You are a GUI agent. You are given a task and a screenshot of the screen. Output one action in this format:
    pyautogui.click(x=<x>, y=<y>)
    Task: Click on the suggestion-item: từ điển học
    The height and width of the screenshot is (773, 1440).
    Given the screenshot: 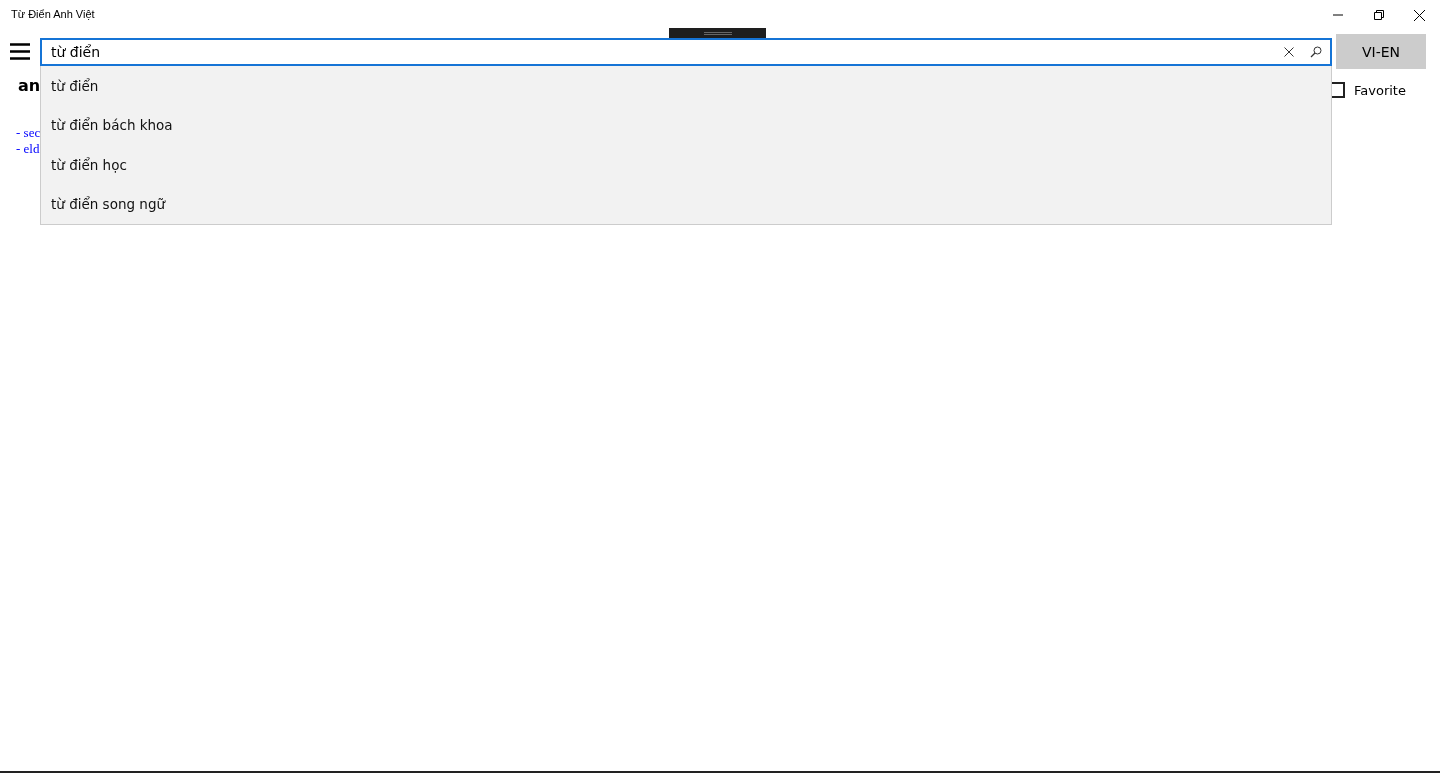 What is the action you would take?
    pyautogui.click(x=686, y=165)
    